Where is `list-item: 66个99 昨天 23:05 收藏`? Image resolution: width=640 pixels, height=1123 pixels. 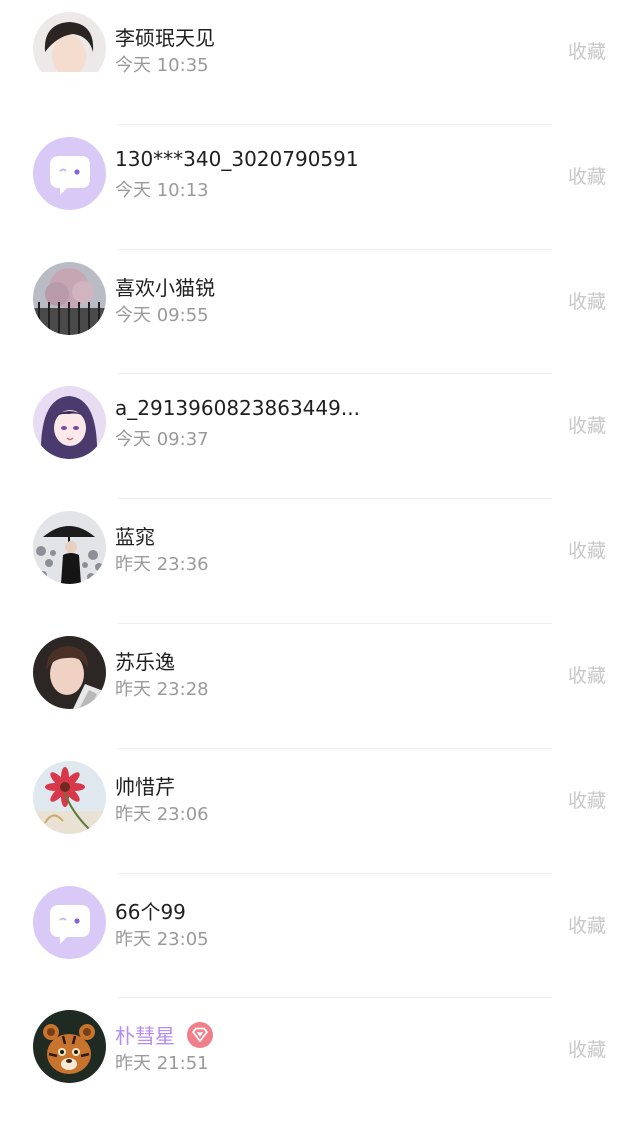 list-item: 66个99 昨天 23:05 收藏 is located at coordinates (320, 936).